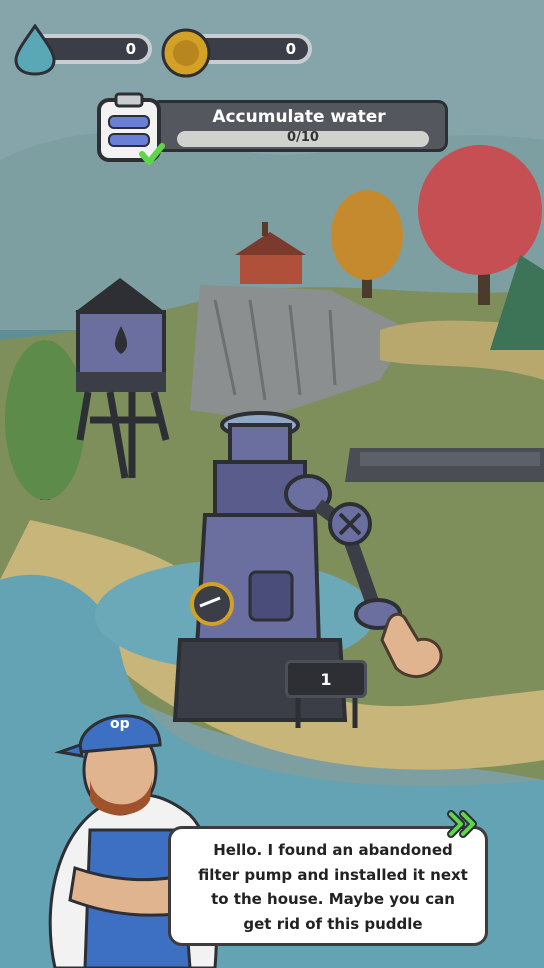 The width and height of the screenshot is (544, 968). I want to click on task-progress-text: 0/10, so click(303, 137).